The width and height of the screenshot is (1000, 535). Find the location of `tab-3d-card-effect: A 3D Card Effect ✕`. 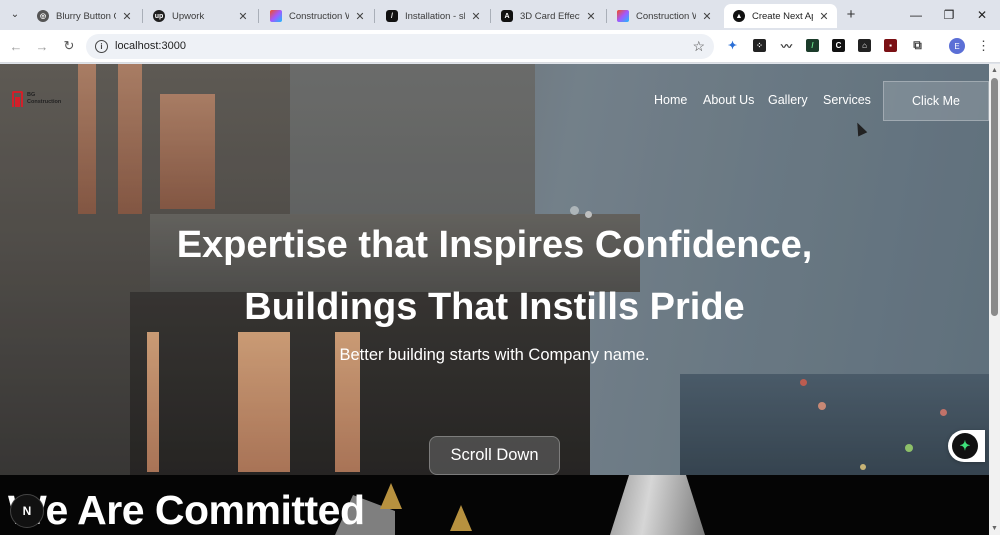

tab-3d-card-effect: A 3D Card Effect ✕ is located at coordinates (548, 16).